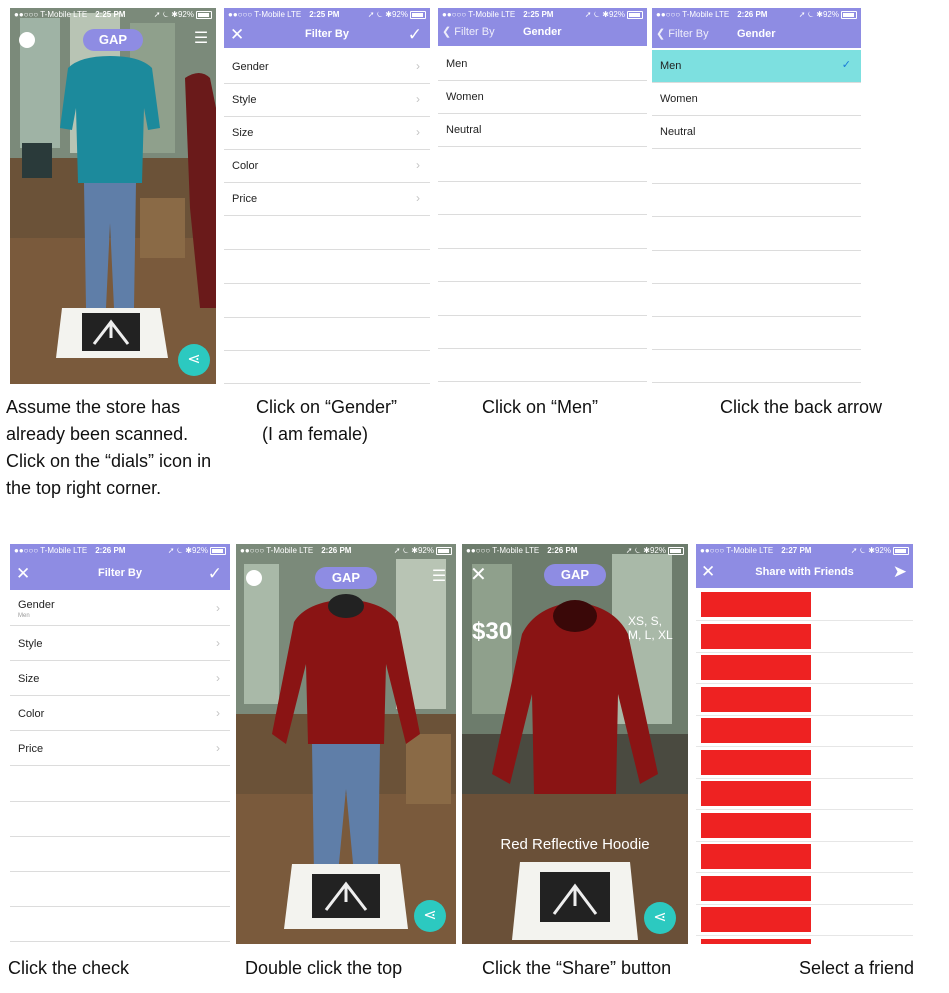 The image size is (949, 993). What do you see at coordinates (846, 65) in the screenshot?
I see `checkmark-icon: ✓` at bounding box center [846, 65].